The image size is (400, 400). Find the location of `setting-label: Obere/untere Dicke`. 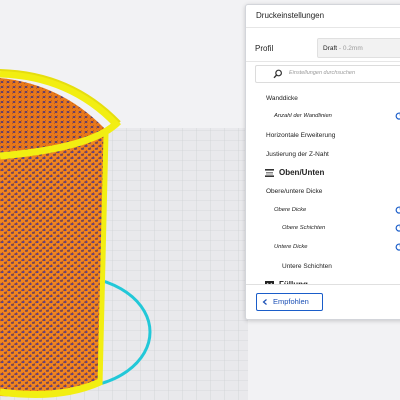

setting-label: Obere/untere Dicke is located at coordinates (294, 191).